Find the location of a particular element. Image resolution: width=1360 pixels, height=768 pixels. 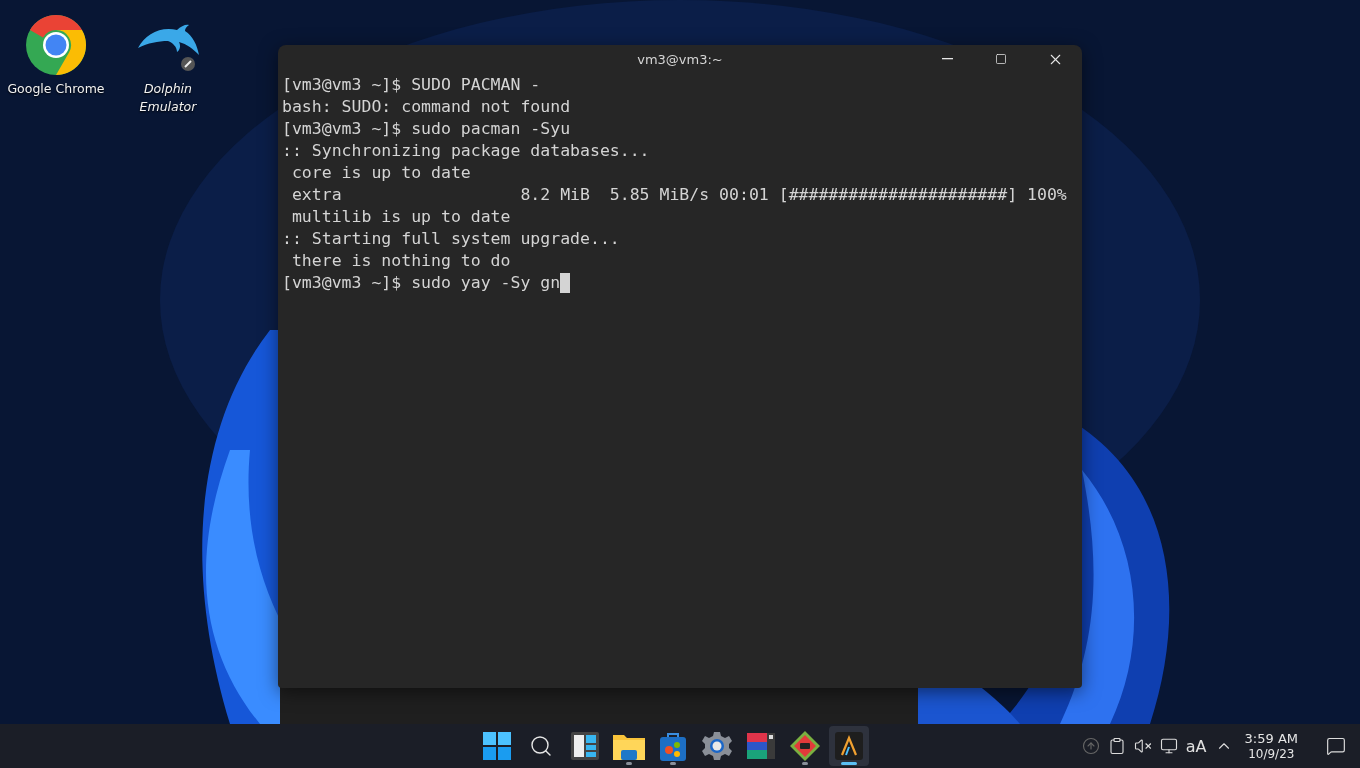

minimize-icon is located at coordinates (947, 59).